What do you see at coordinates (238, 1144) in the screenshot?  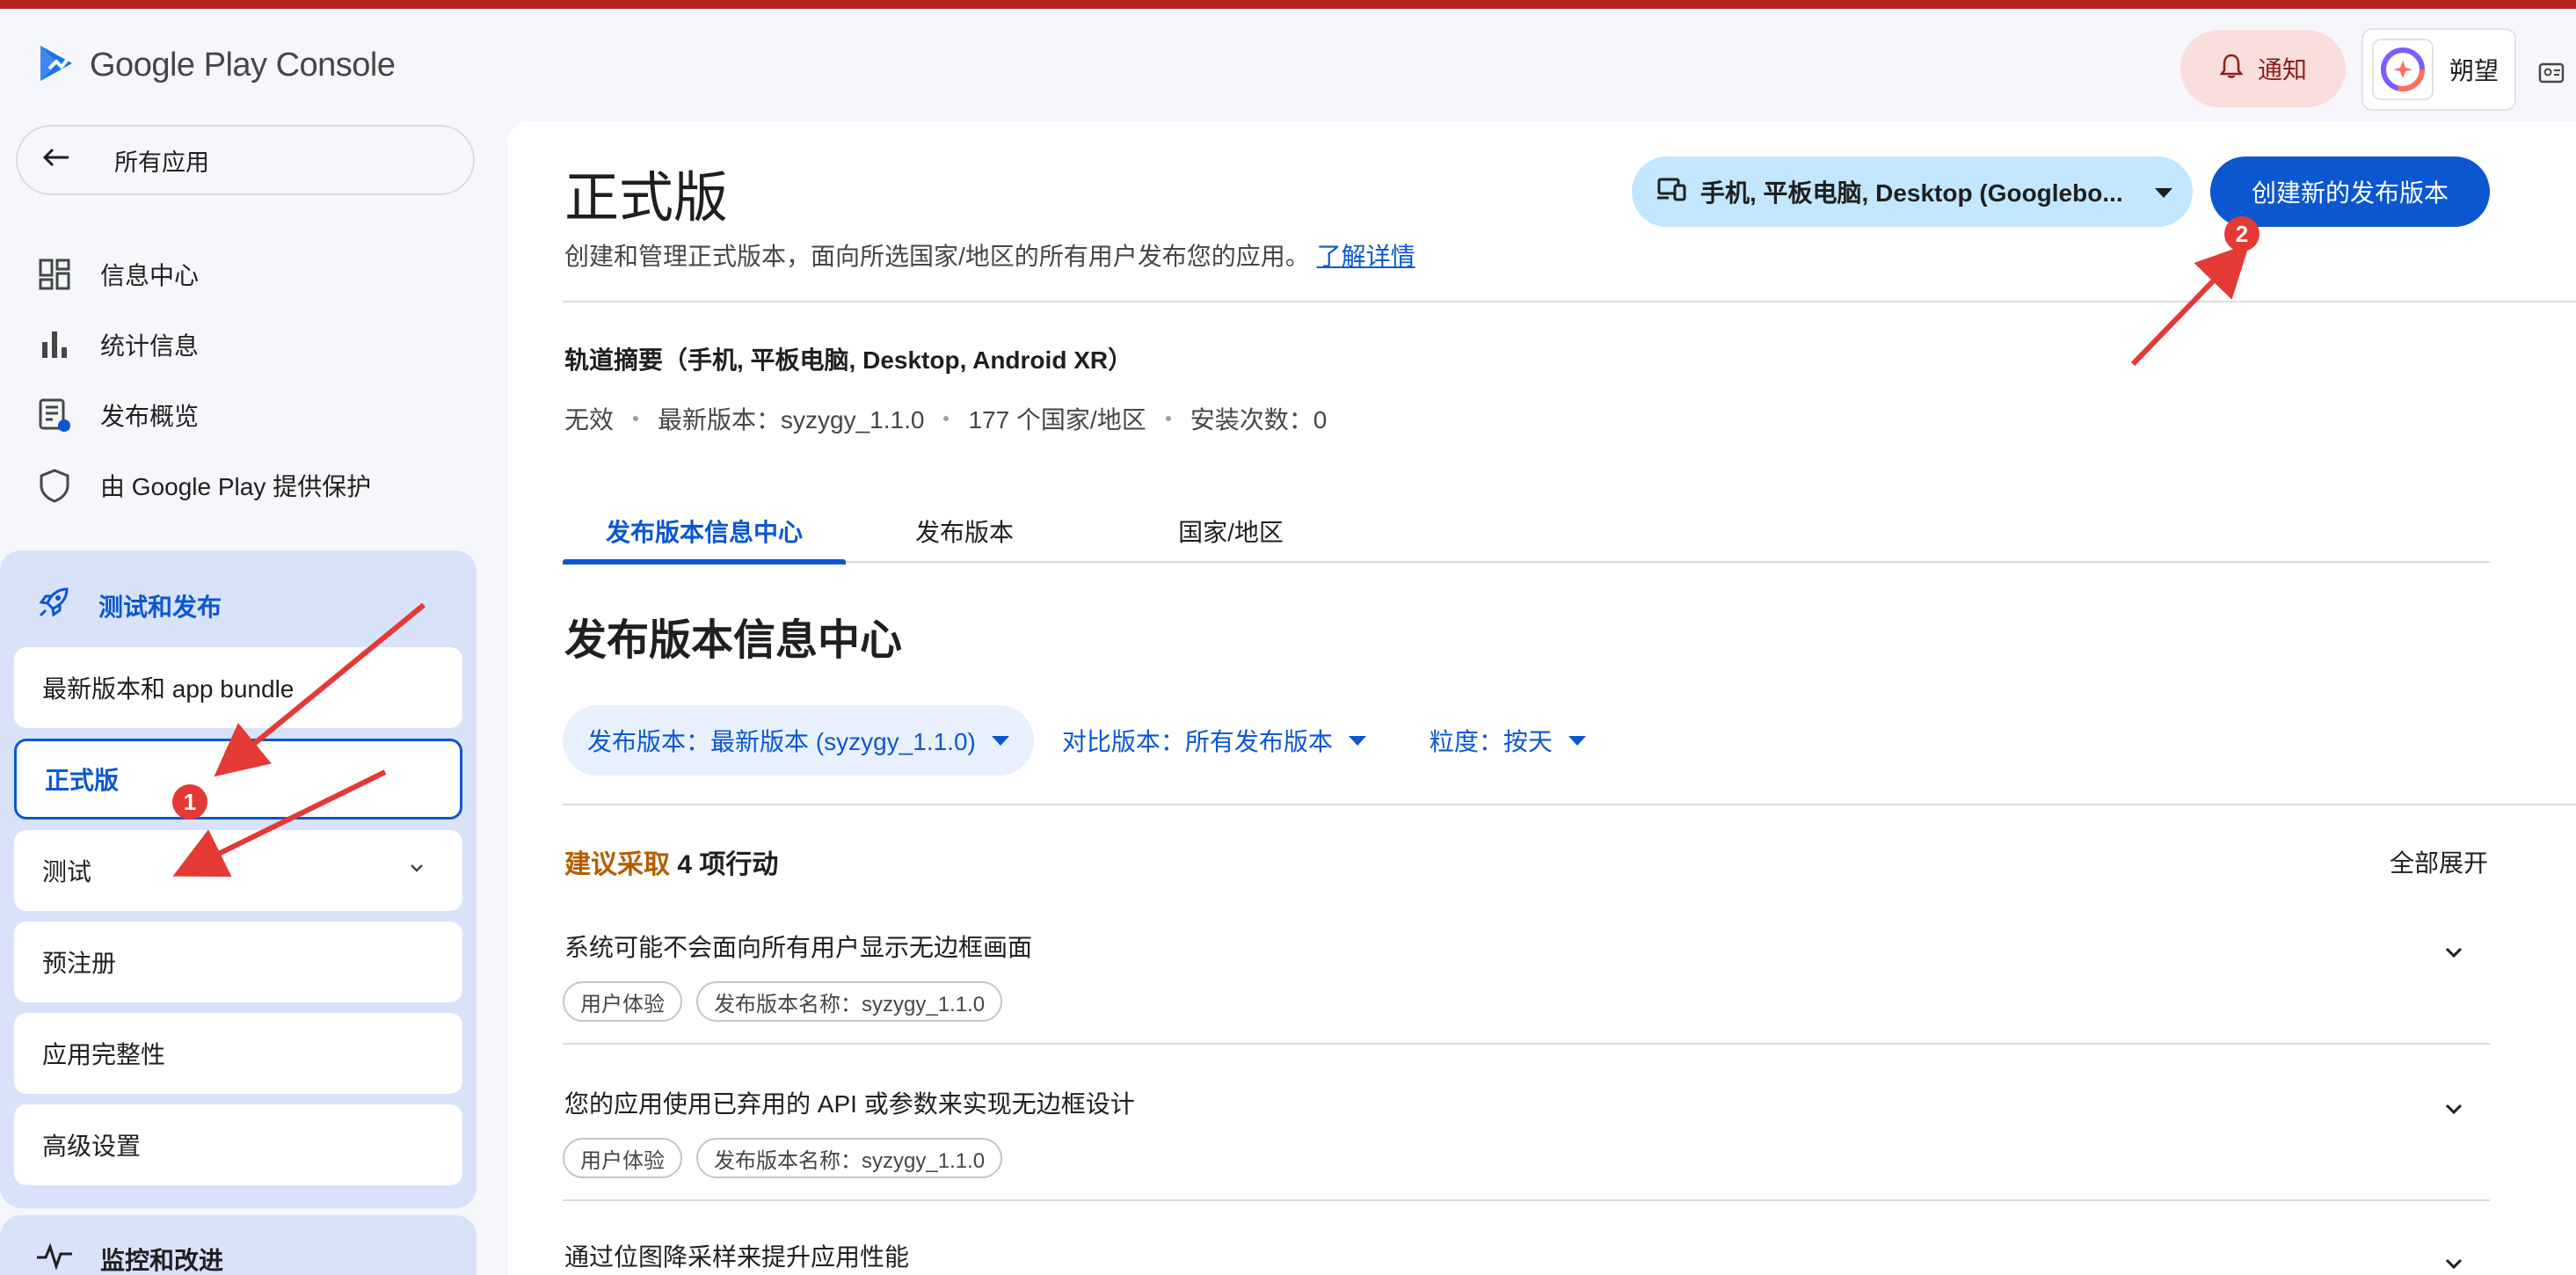 I see `sidebar-item-advanced-settings: 高级设置` at bounding box center [238, 1144].